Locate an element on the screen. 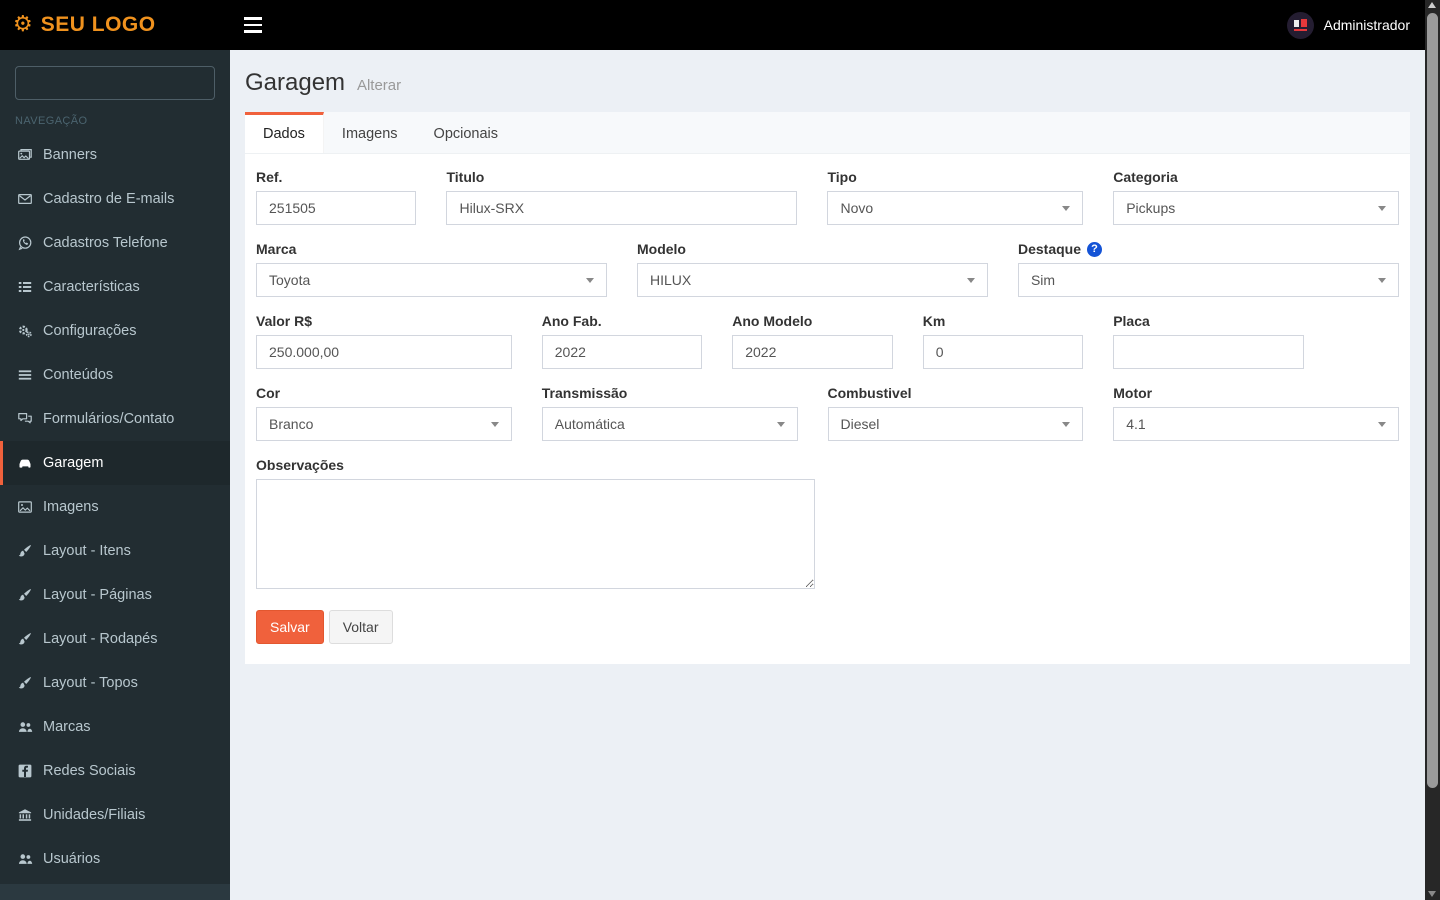  categoria-value: Pickups is located at coordinates (1151, 208).